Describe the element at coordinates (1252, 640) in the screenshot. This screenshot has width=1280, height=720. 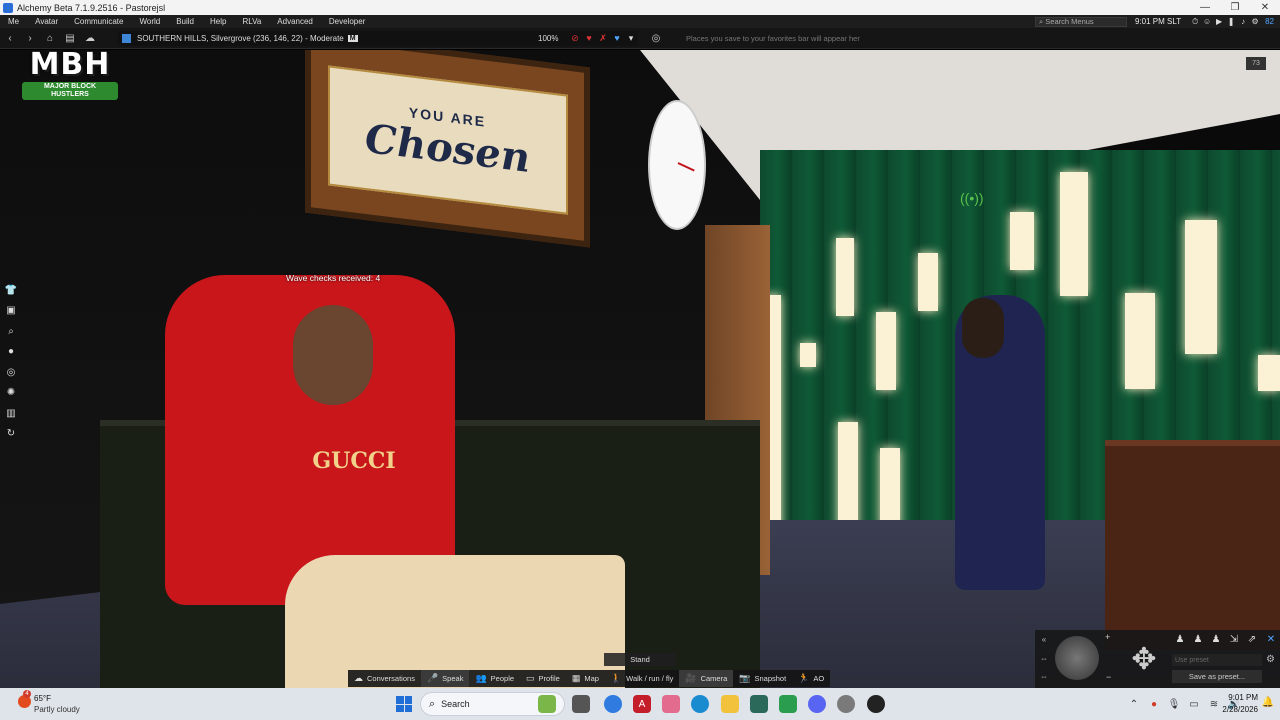
I see `mouselook-icon: ⇗` at that location.